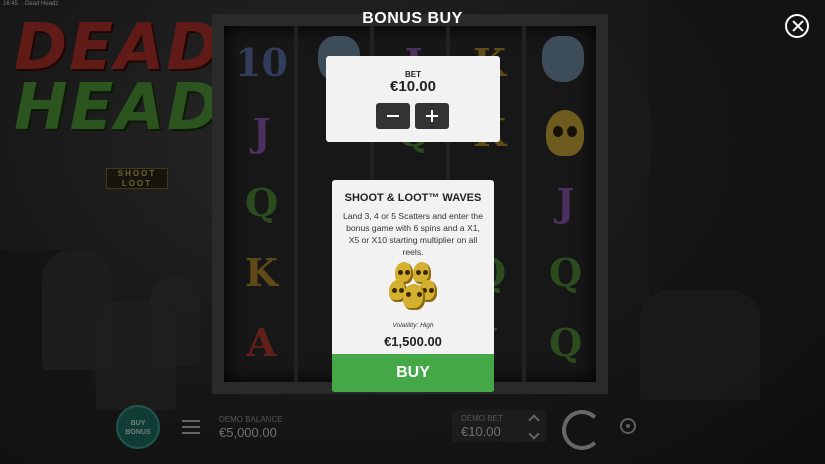 This screenshot has width=825, height=464. What do you see at coordinates (413, 86) in the screenshot?
I see `bet-card-value: €10.00` at bounding box center [413, 86].